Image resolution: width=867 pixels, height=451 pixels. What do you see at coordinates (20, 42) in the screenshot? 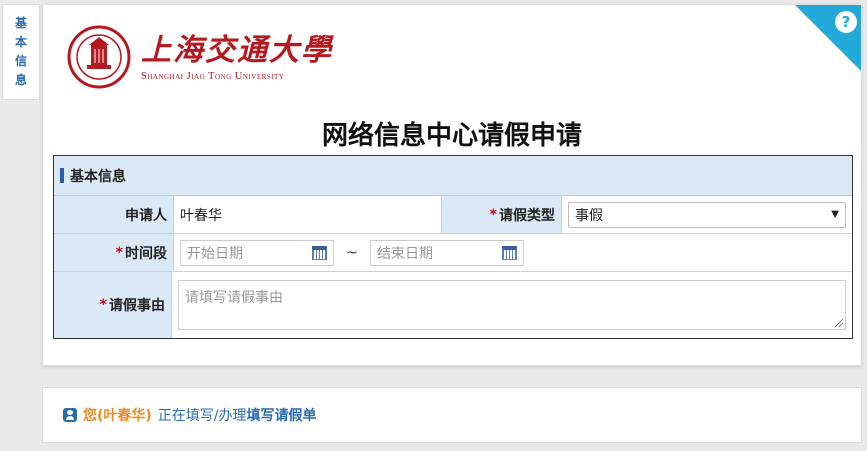
I see `side-tab-char: 本` at bounding box center [20, 42].